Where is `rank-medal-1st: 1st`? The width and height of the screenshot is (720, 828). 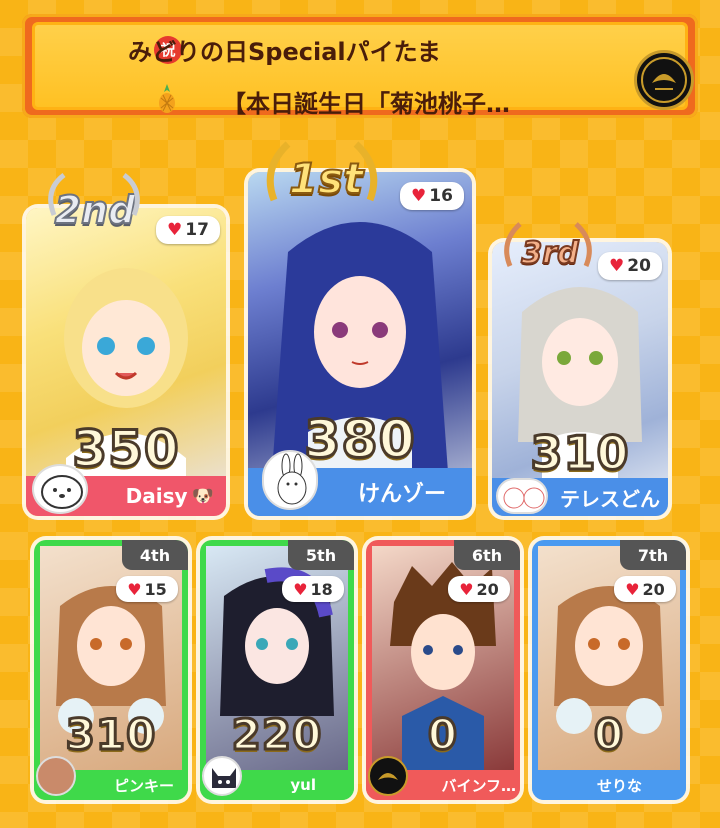 rank-medal-1st: 1st is located at coordinates (326, 178).